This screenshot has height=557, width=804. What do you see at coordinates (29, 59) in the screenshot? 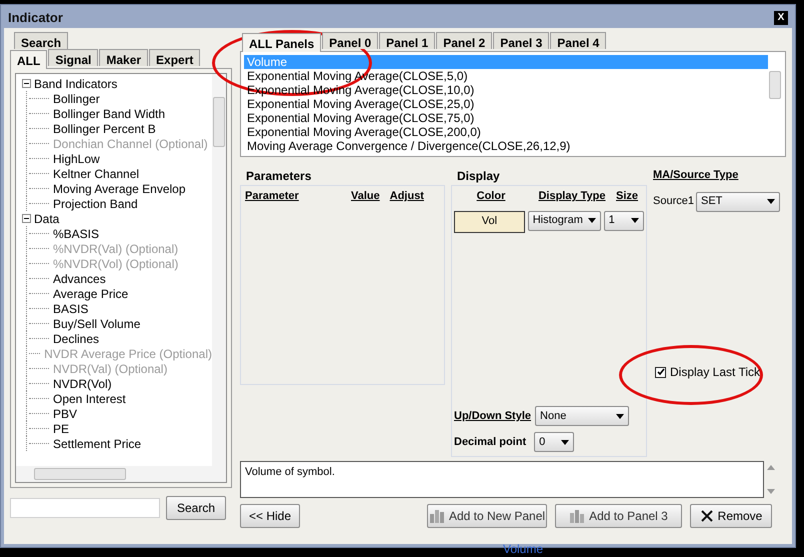
I see `tab: ALL` at bounding box center [29, 59].